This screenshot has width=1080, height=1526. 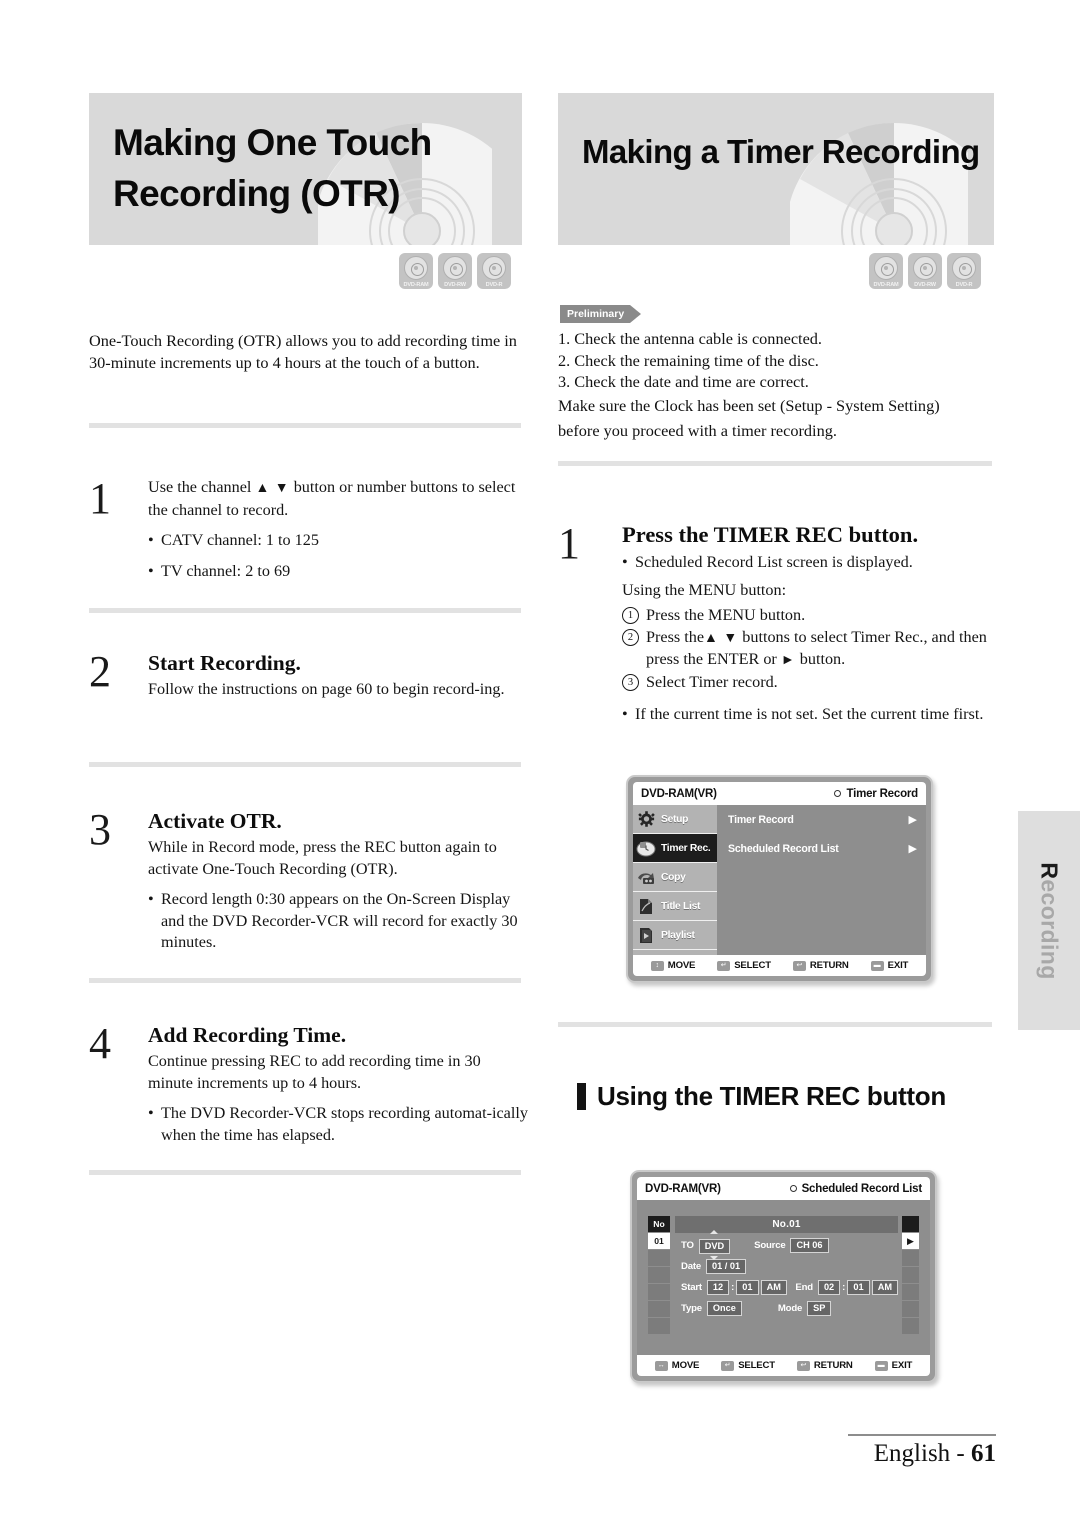 What do you see at coordinates (793, 1188) in the screenshot?
I see `bullet-dot-icon` at bounding box center [793, 1188].